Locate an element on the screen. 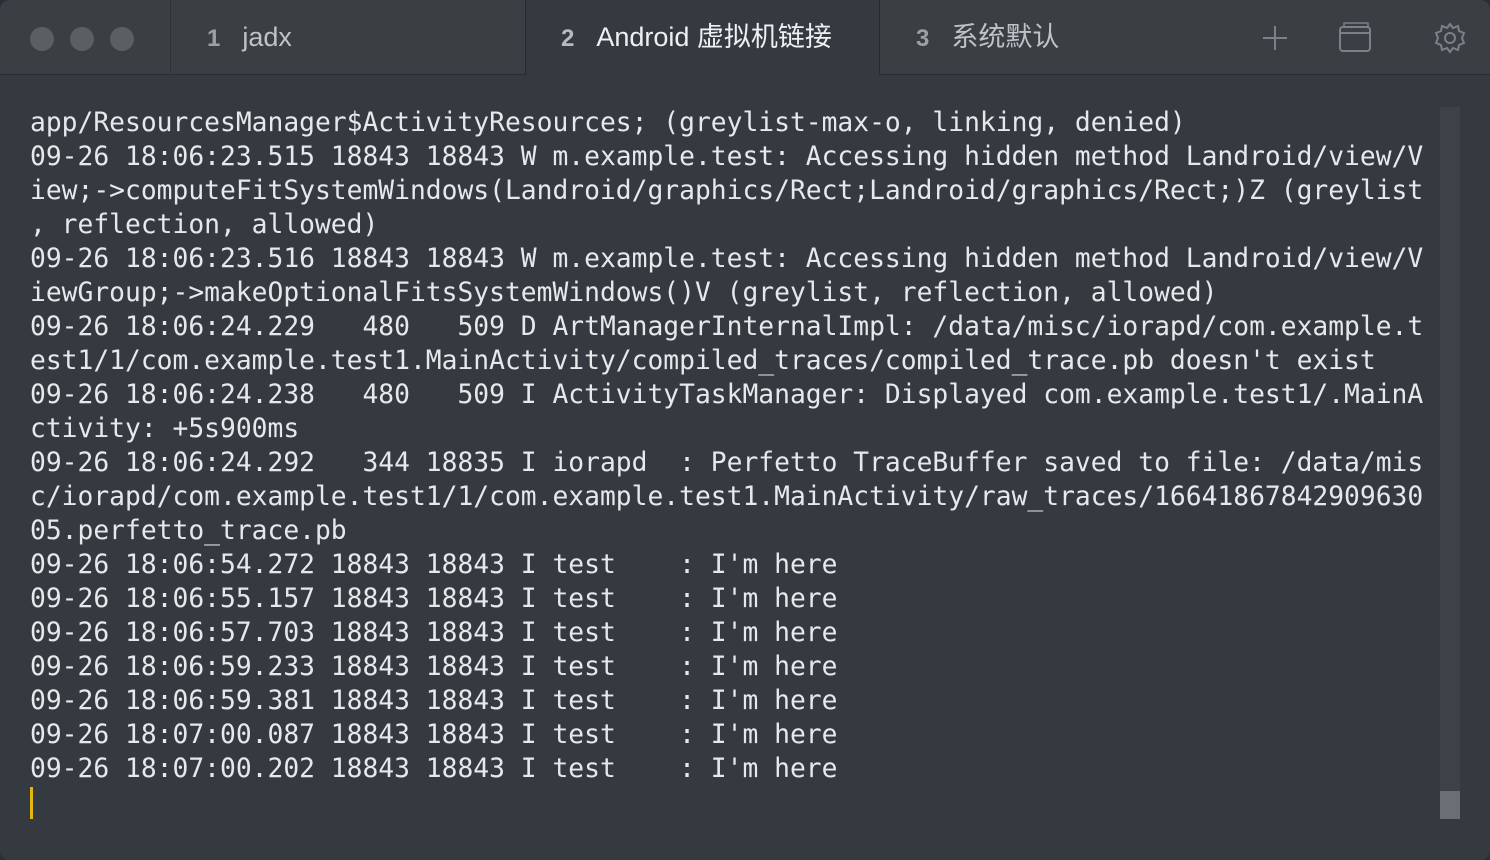 The height and width of the screenshot is (860, 1490). scrollbar-thumb is located at coordinates (1450, 805).